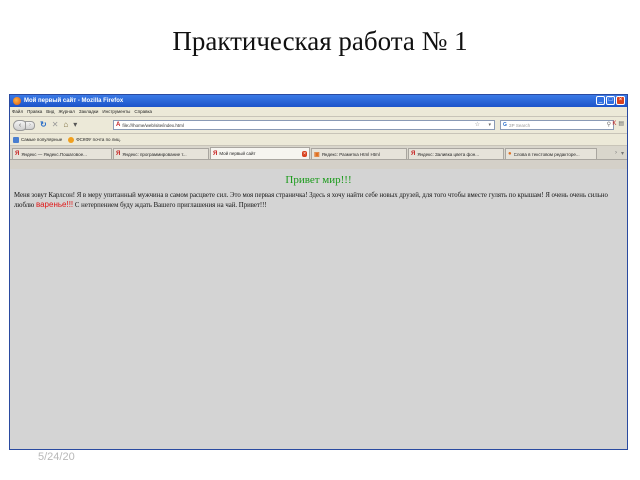 The width and height of the screenshot is (640, 480). Describe the element at coordinates (143, 111) in the screenshot. I see `menu-help: Справка` at that location.